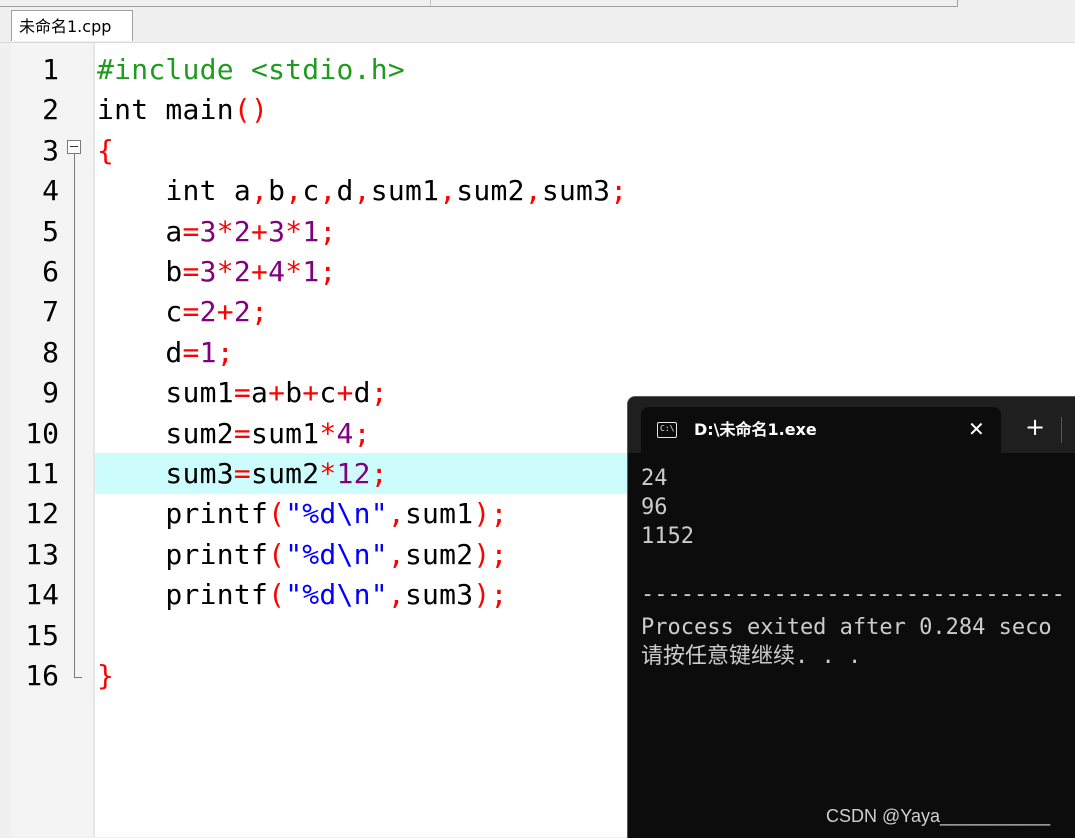  Describe the element at coordinates (430, 3) in the screenshot. I see `top-separator` at that location.